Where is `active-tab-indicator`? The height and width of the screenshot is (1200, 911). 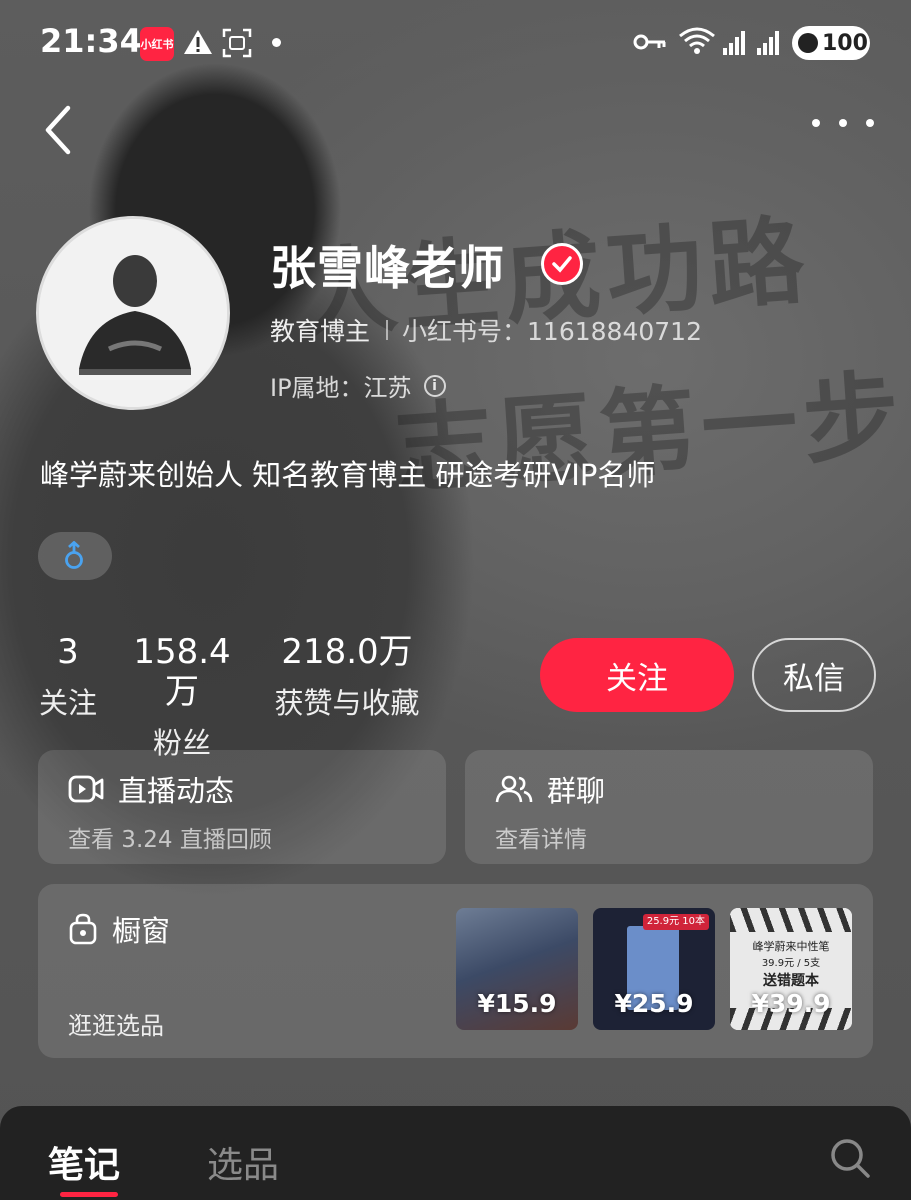 active-tab-indicator is located at coordinates (89, 1194).